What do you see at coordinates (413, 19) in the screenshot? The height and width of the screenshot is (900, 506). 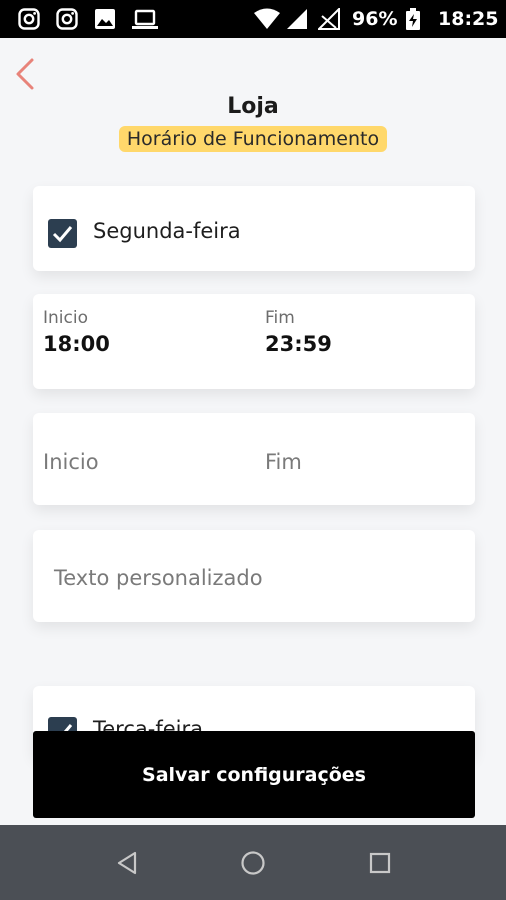 I see `battery-charging-icon` at bounding box center [413, 19].